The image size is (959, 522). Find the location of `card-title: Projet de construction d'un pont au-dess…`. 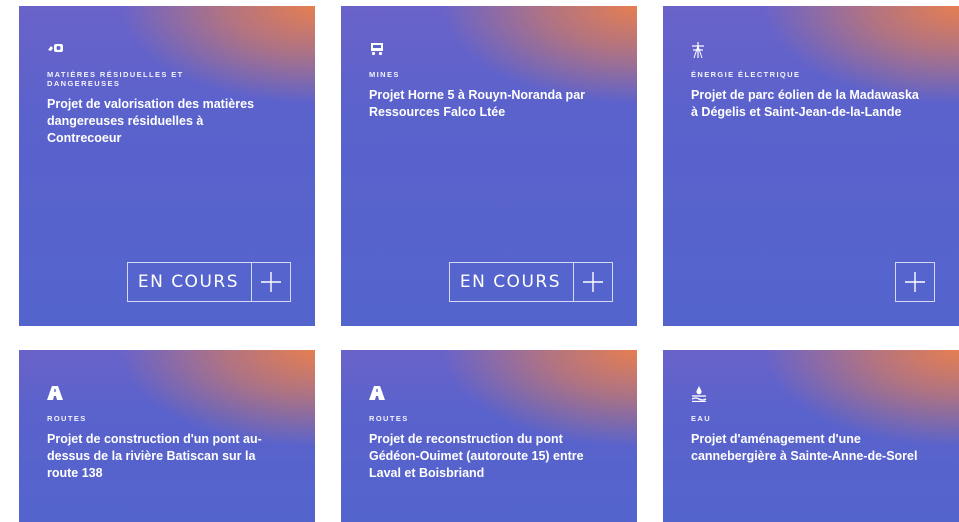

card-title: Projet de construction d'un pont au-dess… is located at coordinates (154, 456).